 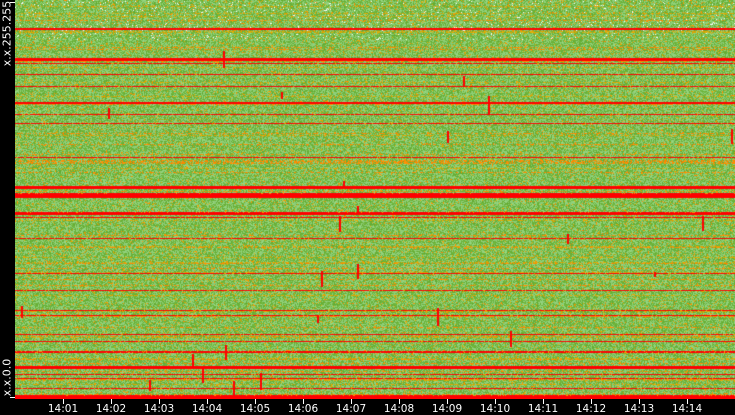 What do you see at coordinates (447, 409) in the screenshot?
I see `x-tick-label: 14:09` at bounding box center [447, 409].